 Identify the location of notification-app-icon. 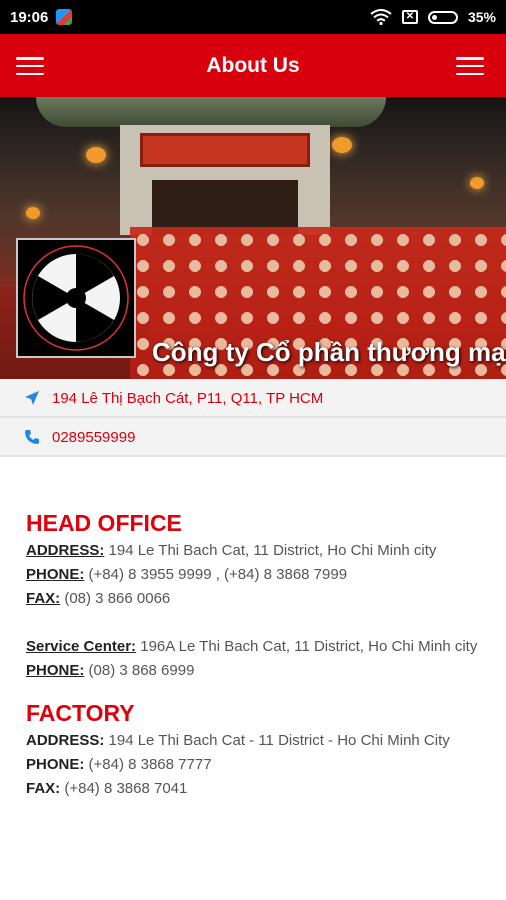
(64, 17).